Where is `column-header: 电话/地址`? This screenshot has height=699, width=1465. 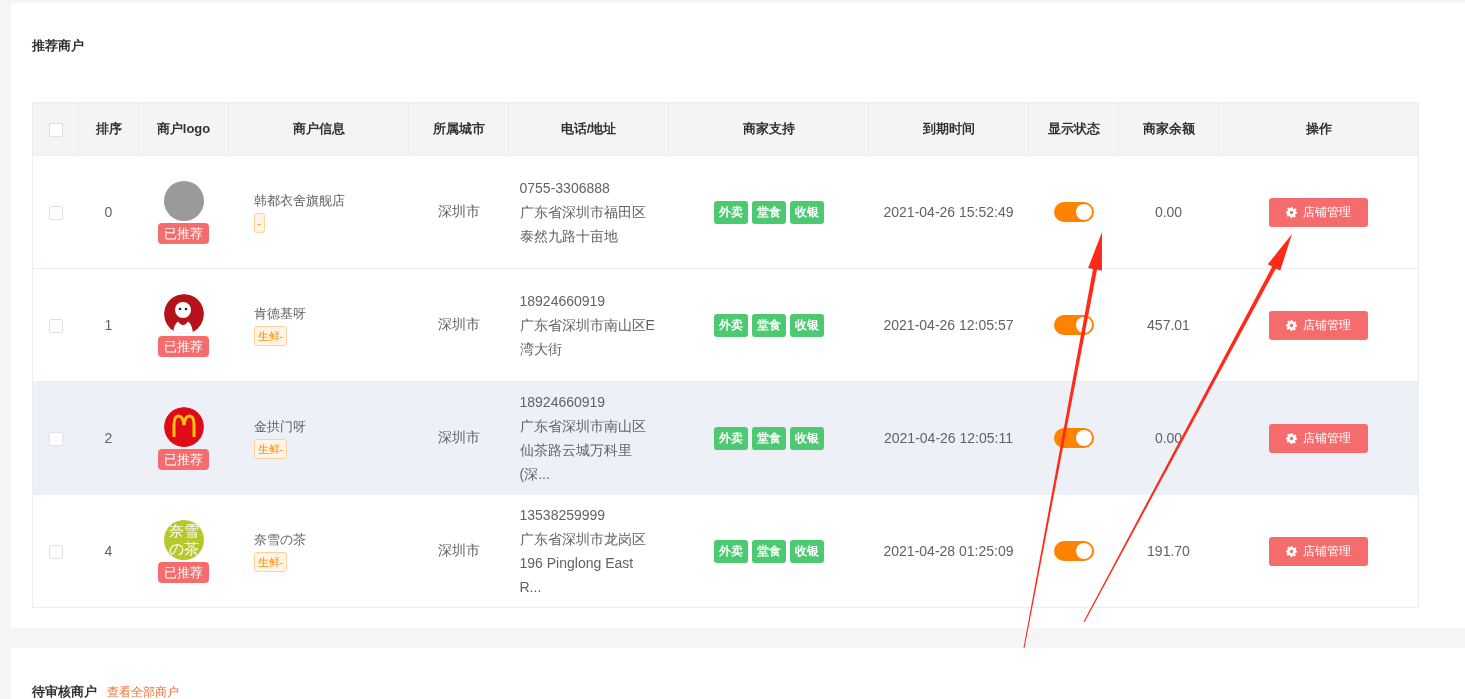
column-header: 电话/地址 is located at coordinates (588, 129).